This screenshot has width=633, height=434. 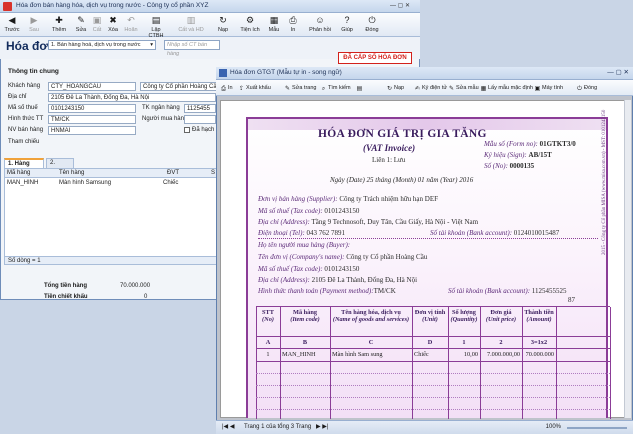 I want to click on toolbar-button-label: Trước, so click(x=12, y=30).